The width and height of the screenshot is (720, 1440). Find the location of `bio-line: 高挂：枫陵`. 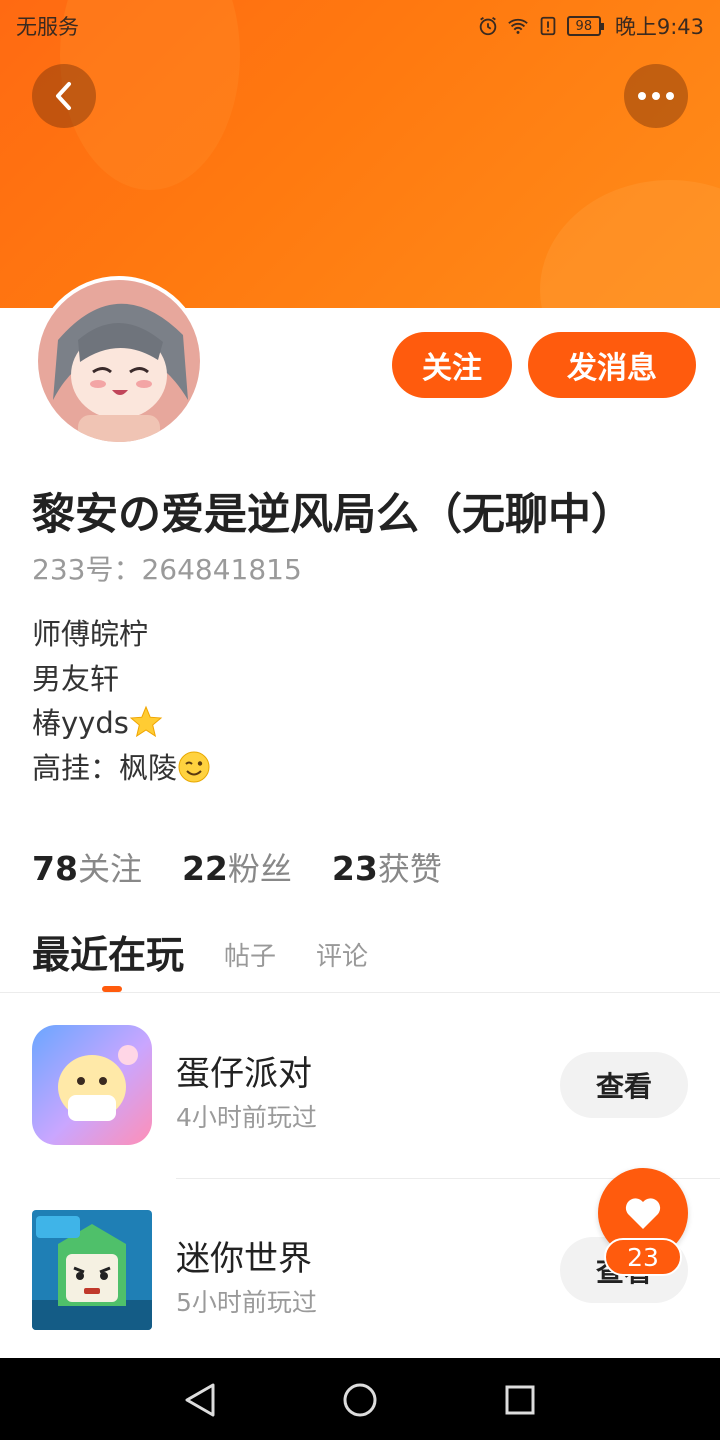

bio-line: 高挂：枫陵 is located at coordinates (121, 768).